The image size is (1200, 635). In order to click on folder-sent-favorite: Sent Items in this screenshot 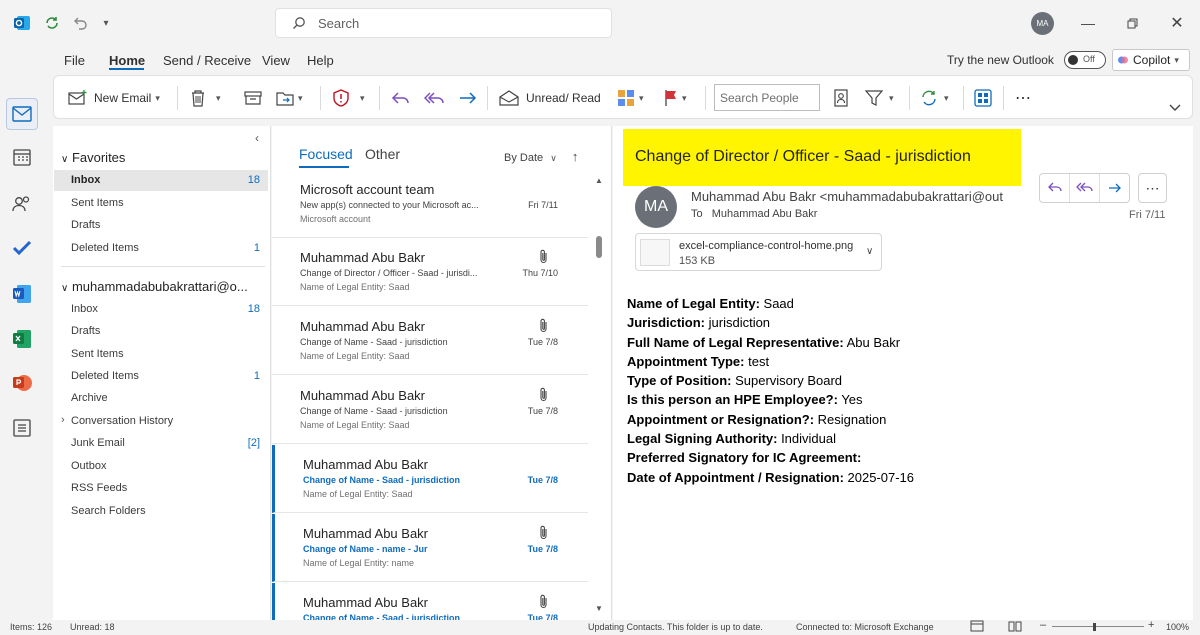, I will do `click(97, 203)`.